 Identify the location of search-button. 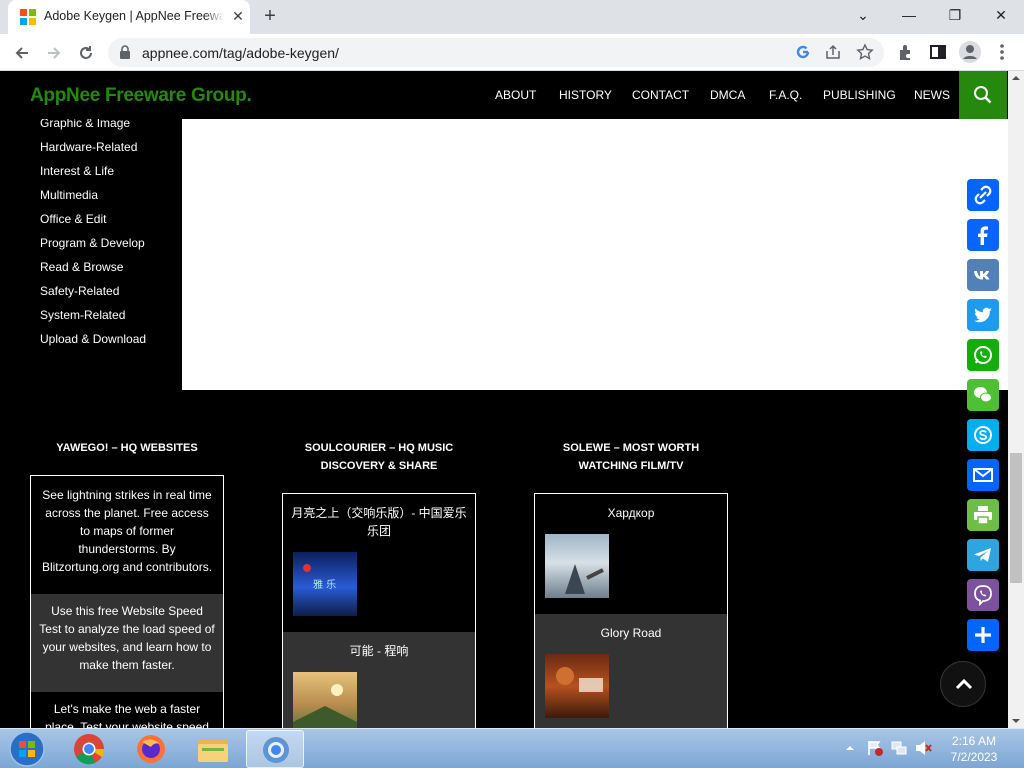
(983, 95).